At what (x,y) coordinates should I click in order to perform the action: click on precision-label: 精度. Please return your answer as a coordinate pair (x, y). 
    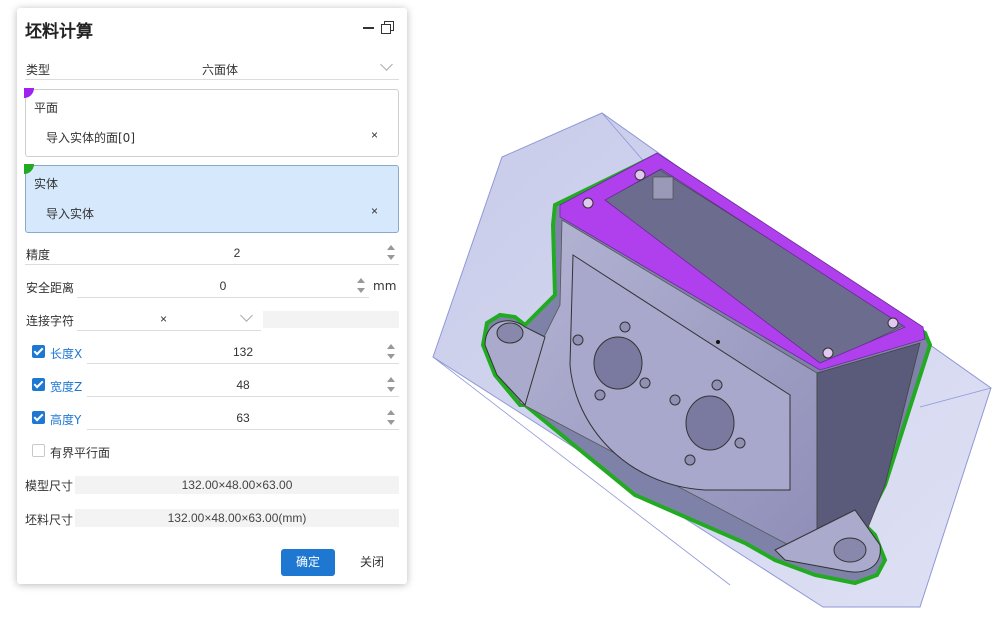
    Looking at the image, I should click on (38, 255).